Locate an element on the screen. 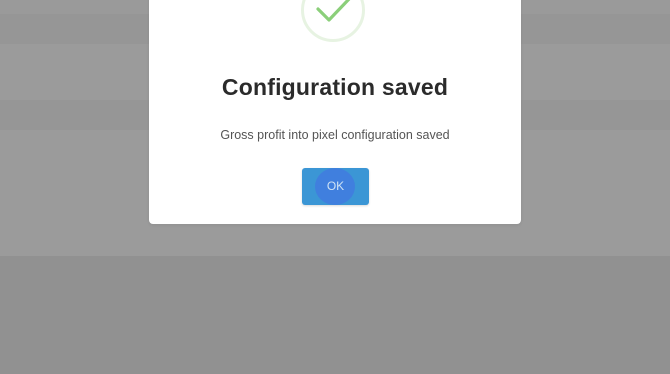 The width and height of the screenshot is (670, 374). ok-button: OK is located at coordinates (335, 186).